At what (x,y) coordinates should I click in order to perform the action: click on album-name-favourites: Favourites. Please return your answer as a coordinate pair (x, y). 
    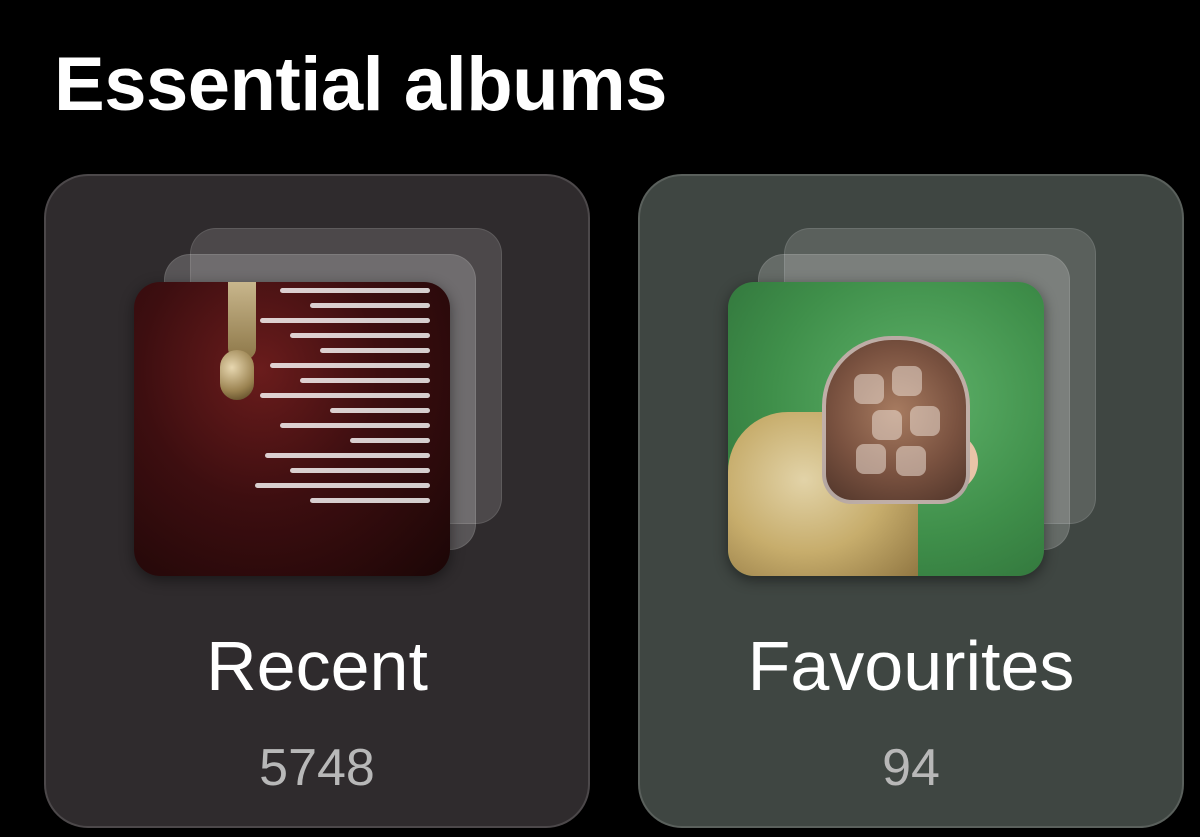
    Looking at the image, I should click on (911, 666).